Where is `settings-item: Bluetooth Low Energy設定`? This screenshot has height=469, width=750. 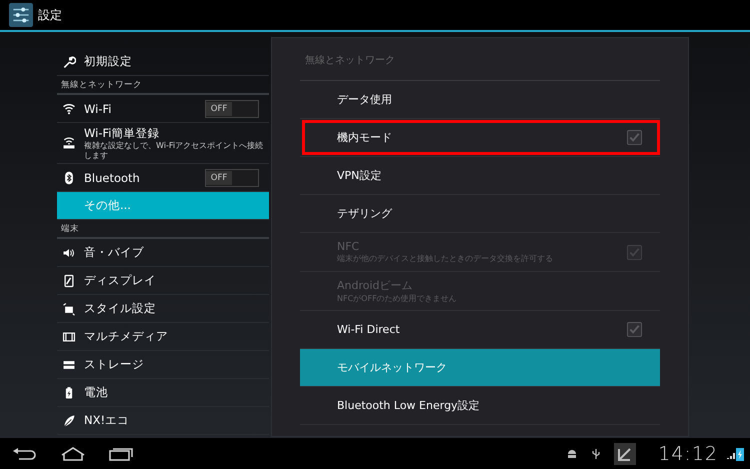 settings-item: Bluetooth Low Energy設定 is located at coordinates (480, 406).